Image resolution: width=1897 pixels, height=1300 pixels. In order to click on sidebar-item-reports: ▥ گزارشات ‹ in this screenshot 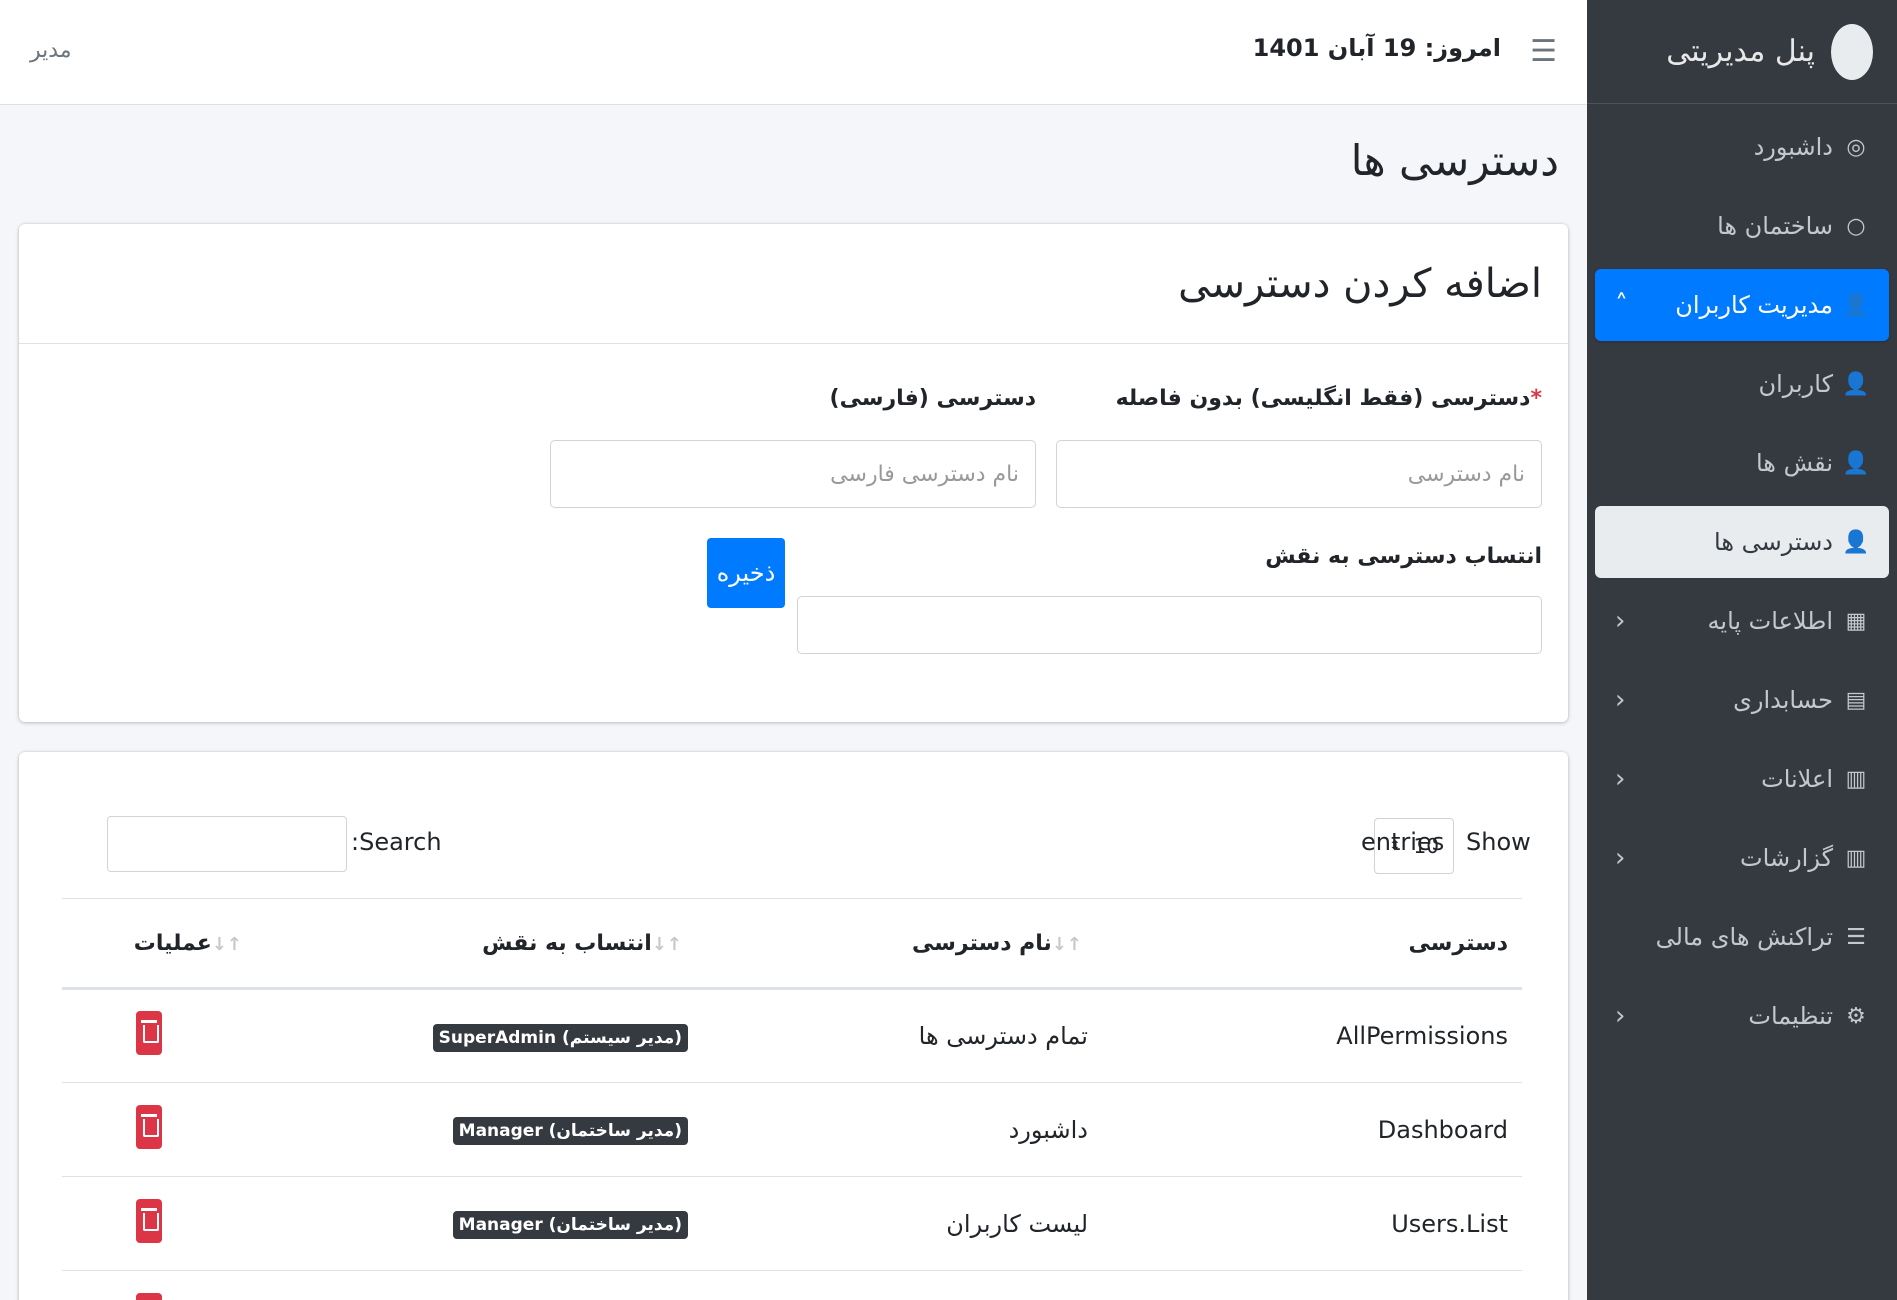, I will do `click(1742, 858)`.